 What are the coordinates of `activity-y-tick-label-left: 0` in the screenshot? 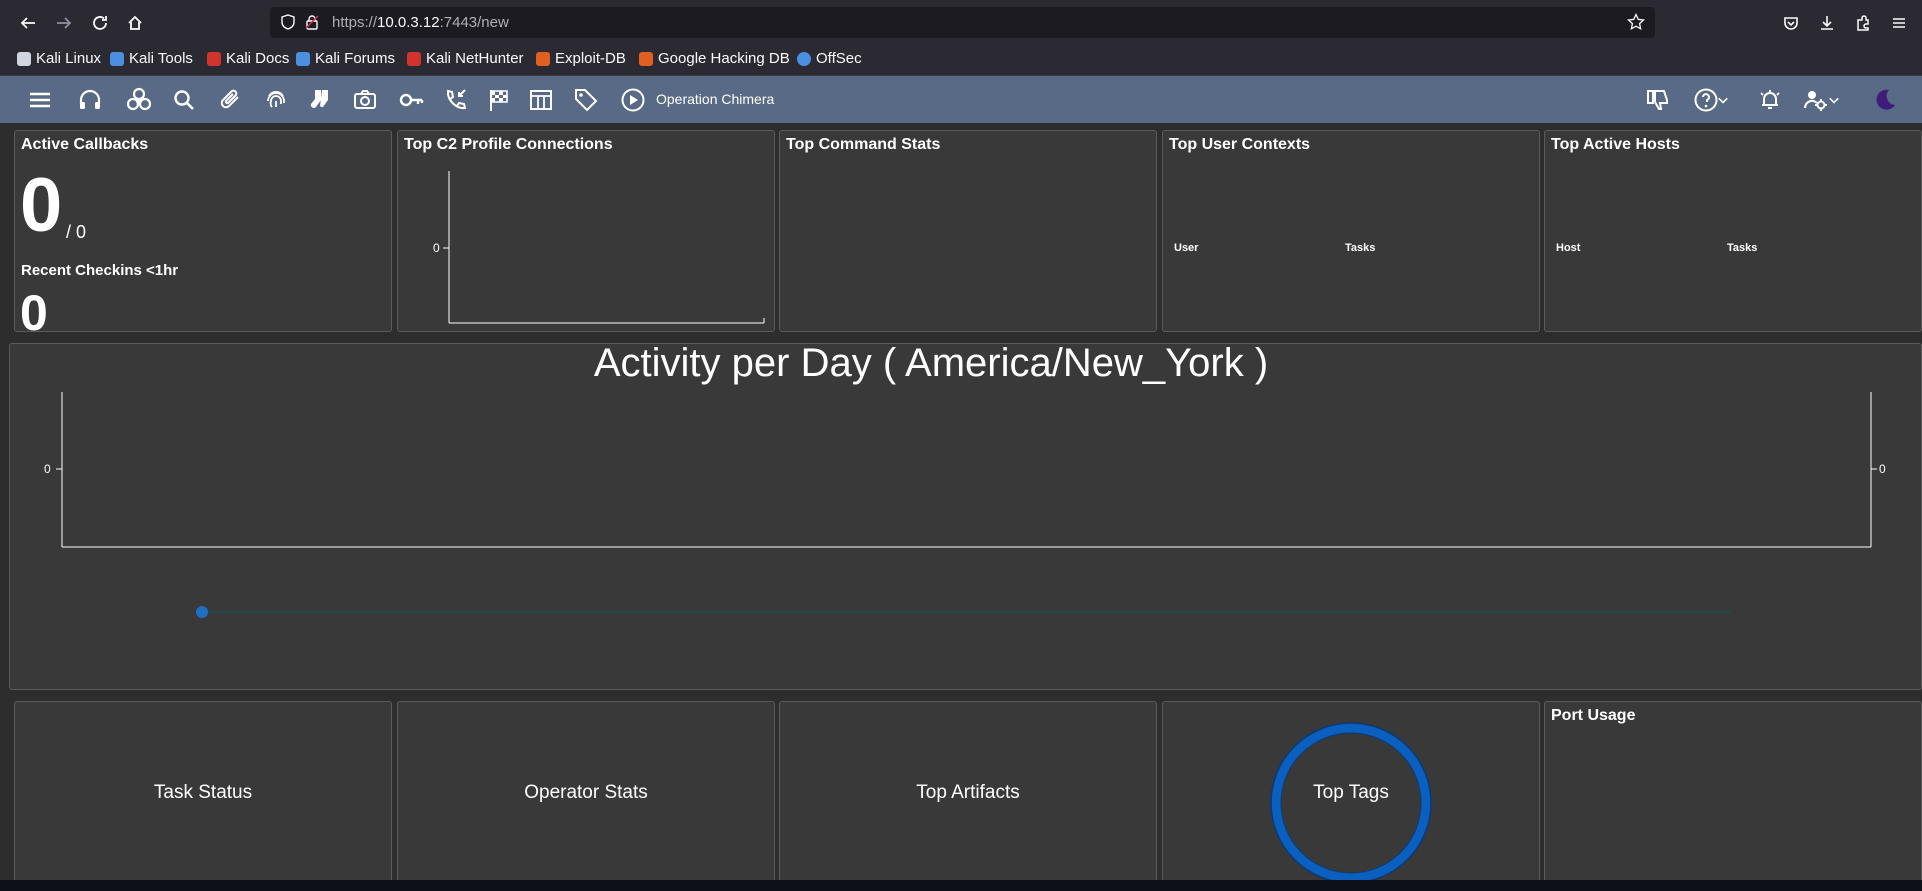 It's located at (47, 469).